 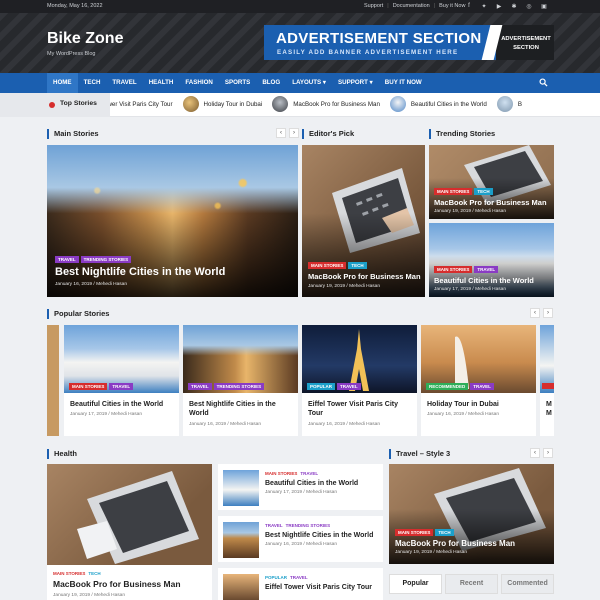 I want to click on ticker-item: ower Visit Paris City Tour, so click(x=138, y=104).